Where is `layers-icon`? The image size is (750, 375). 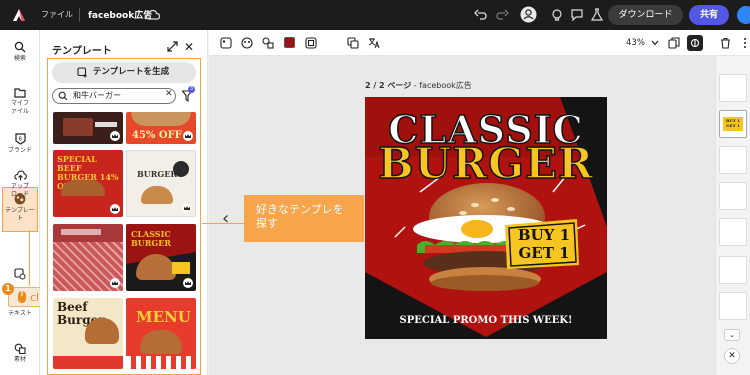
layers-icon is located at coordinates (353, 43).